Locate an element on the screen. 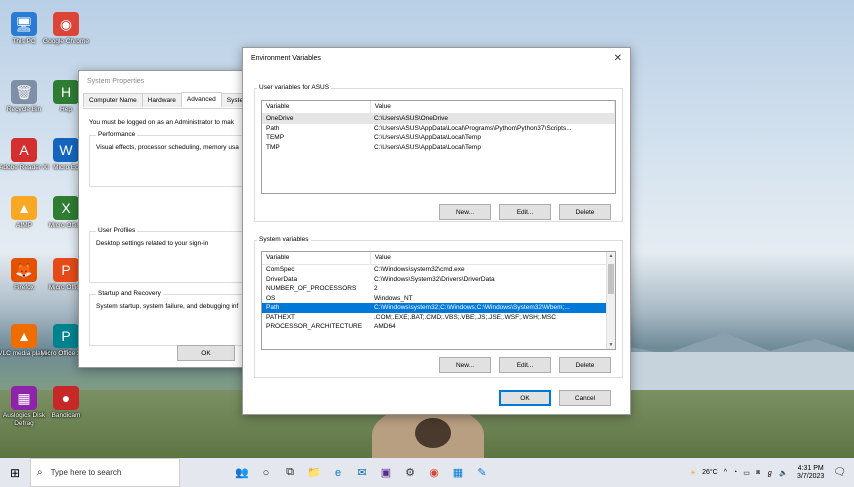 This screenshot has width=854, height=487. network-icon: ◔ is located at coordinates (735, 472).